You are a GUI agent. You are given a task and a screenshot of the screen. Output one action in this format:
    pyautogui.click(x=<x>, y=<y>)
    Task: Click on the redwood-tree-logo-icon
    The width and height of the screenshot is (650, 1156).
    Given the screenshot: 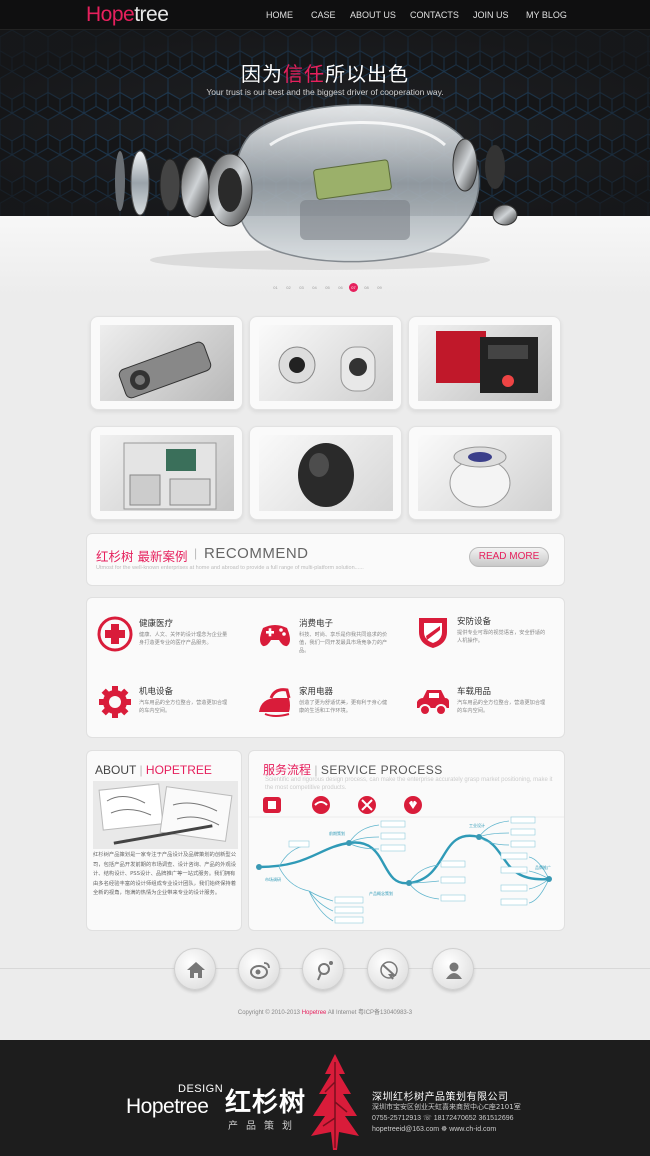 What is the action you would take?
    pyautogui.click(x=335, y=1102)
    